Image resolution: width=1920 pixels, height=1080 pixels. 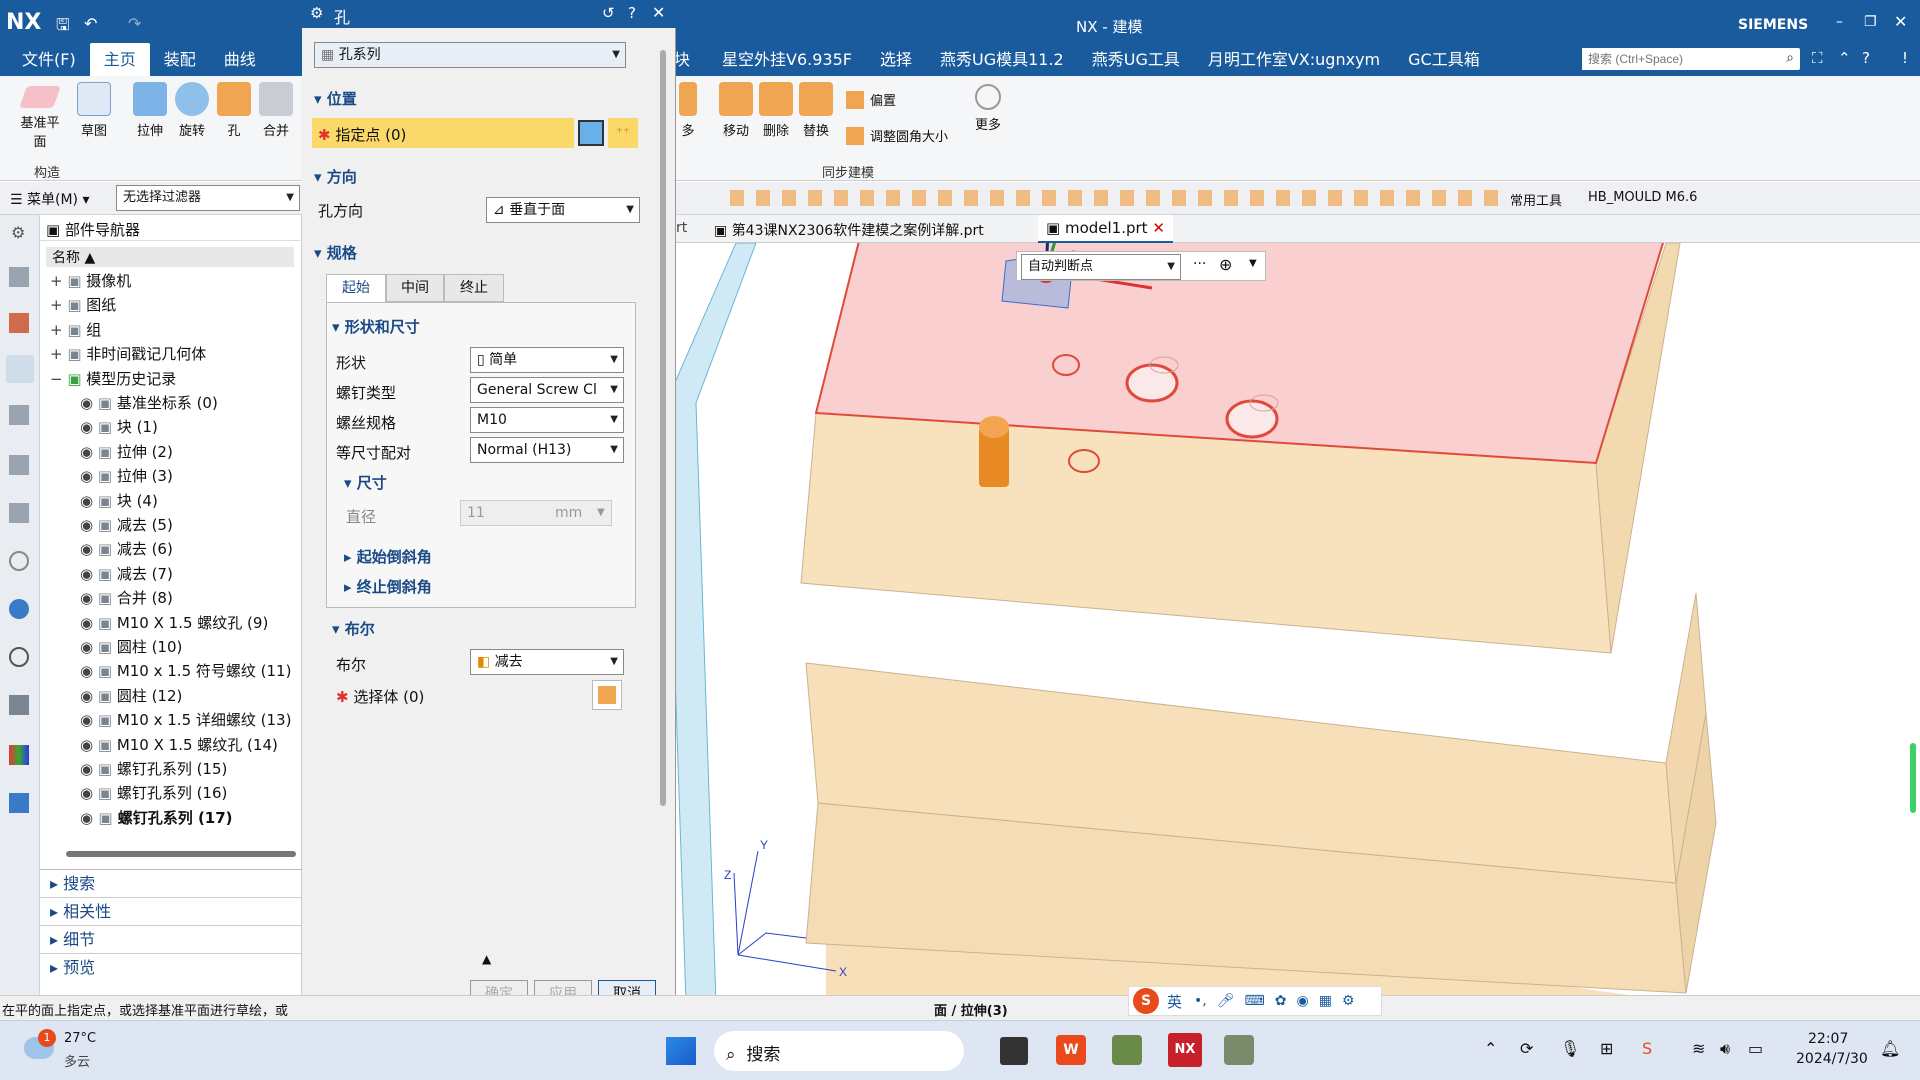 I want to click on clock-date: 2024/7/30, so click(x=1832, y=1059).